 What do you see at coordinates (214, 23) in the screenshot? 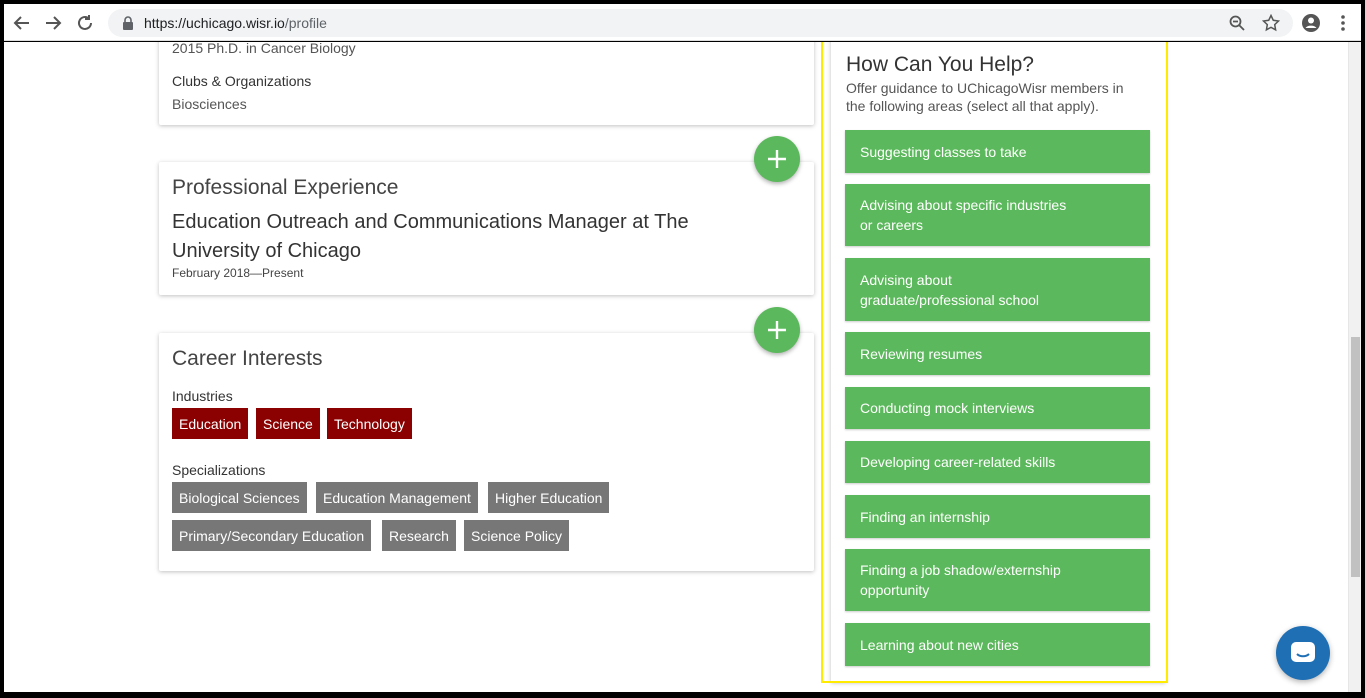
I see `url-host: https://uchicago.wisr.io` at bounding box center [214, 23].